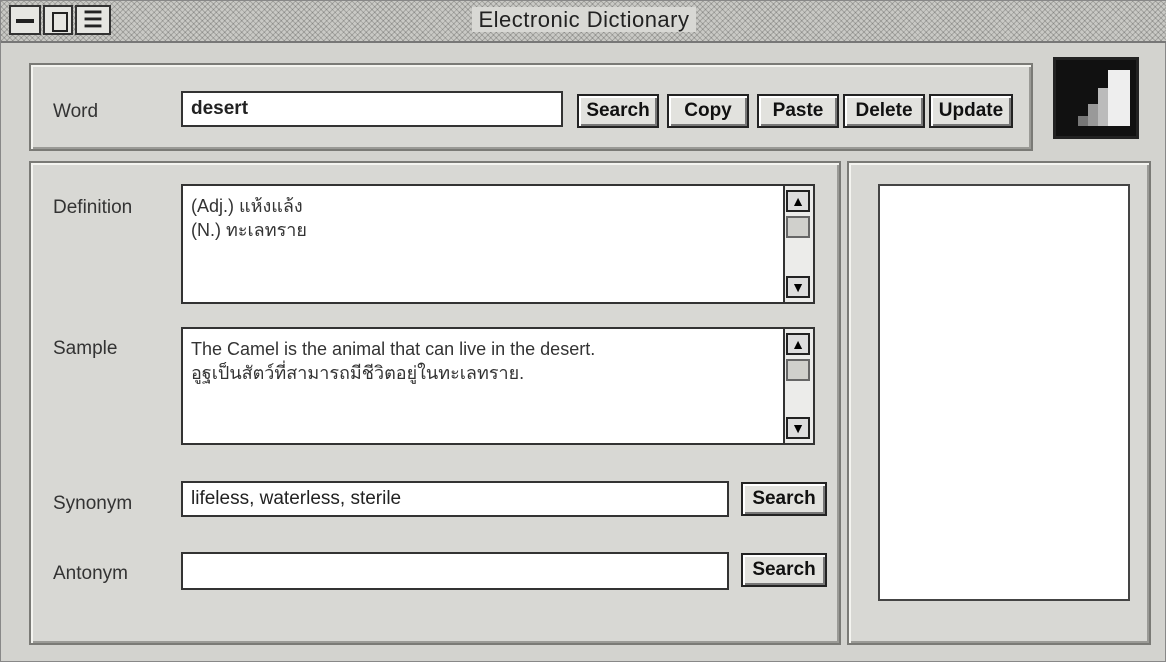 This screenshot has height=662, width=1166. What do you see at coordinates (93, 503) in the screenshot?
I see `synonym-label: Synonym` at bounding box center [93, 503].